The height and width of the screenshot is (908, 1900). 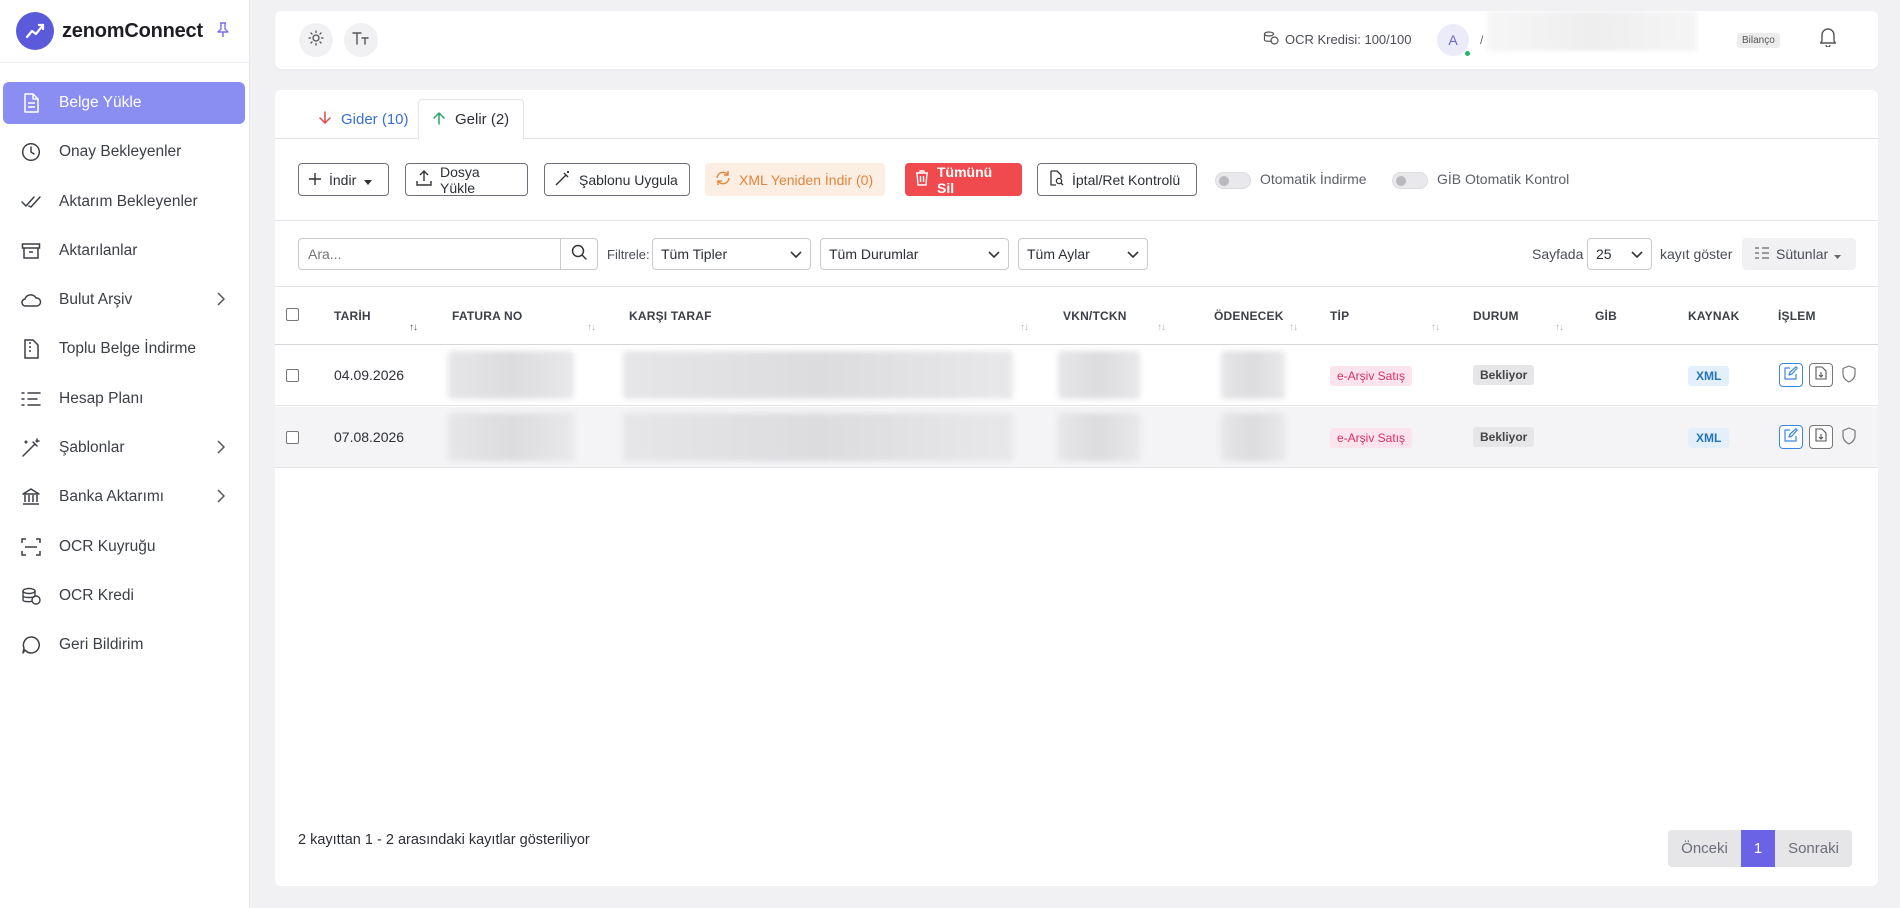 What do you see at coordinates (1797, 316) in the screenshot?
I see `column-header-islem: İŞLEM` at bounding box center [1797, 316].